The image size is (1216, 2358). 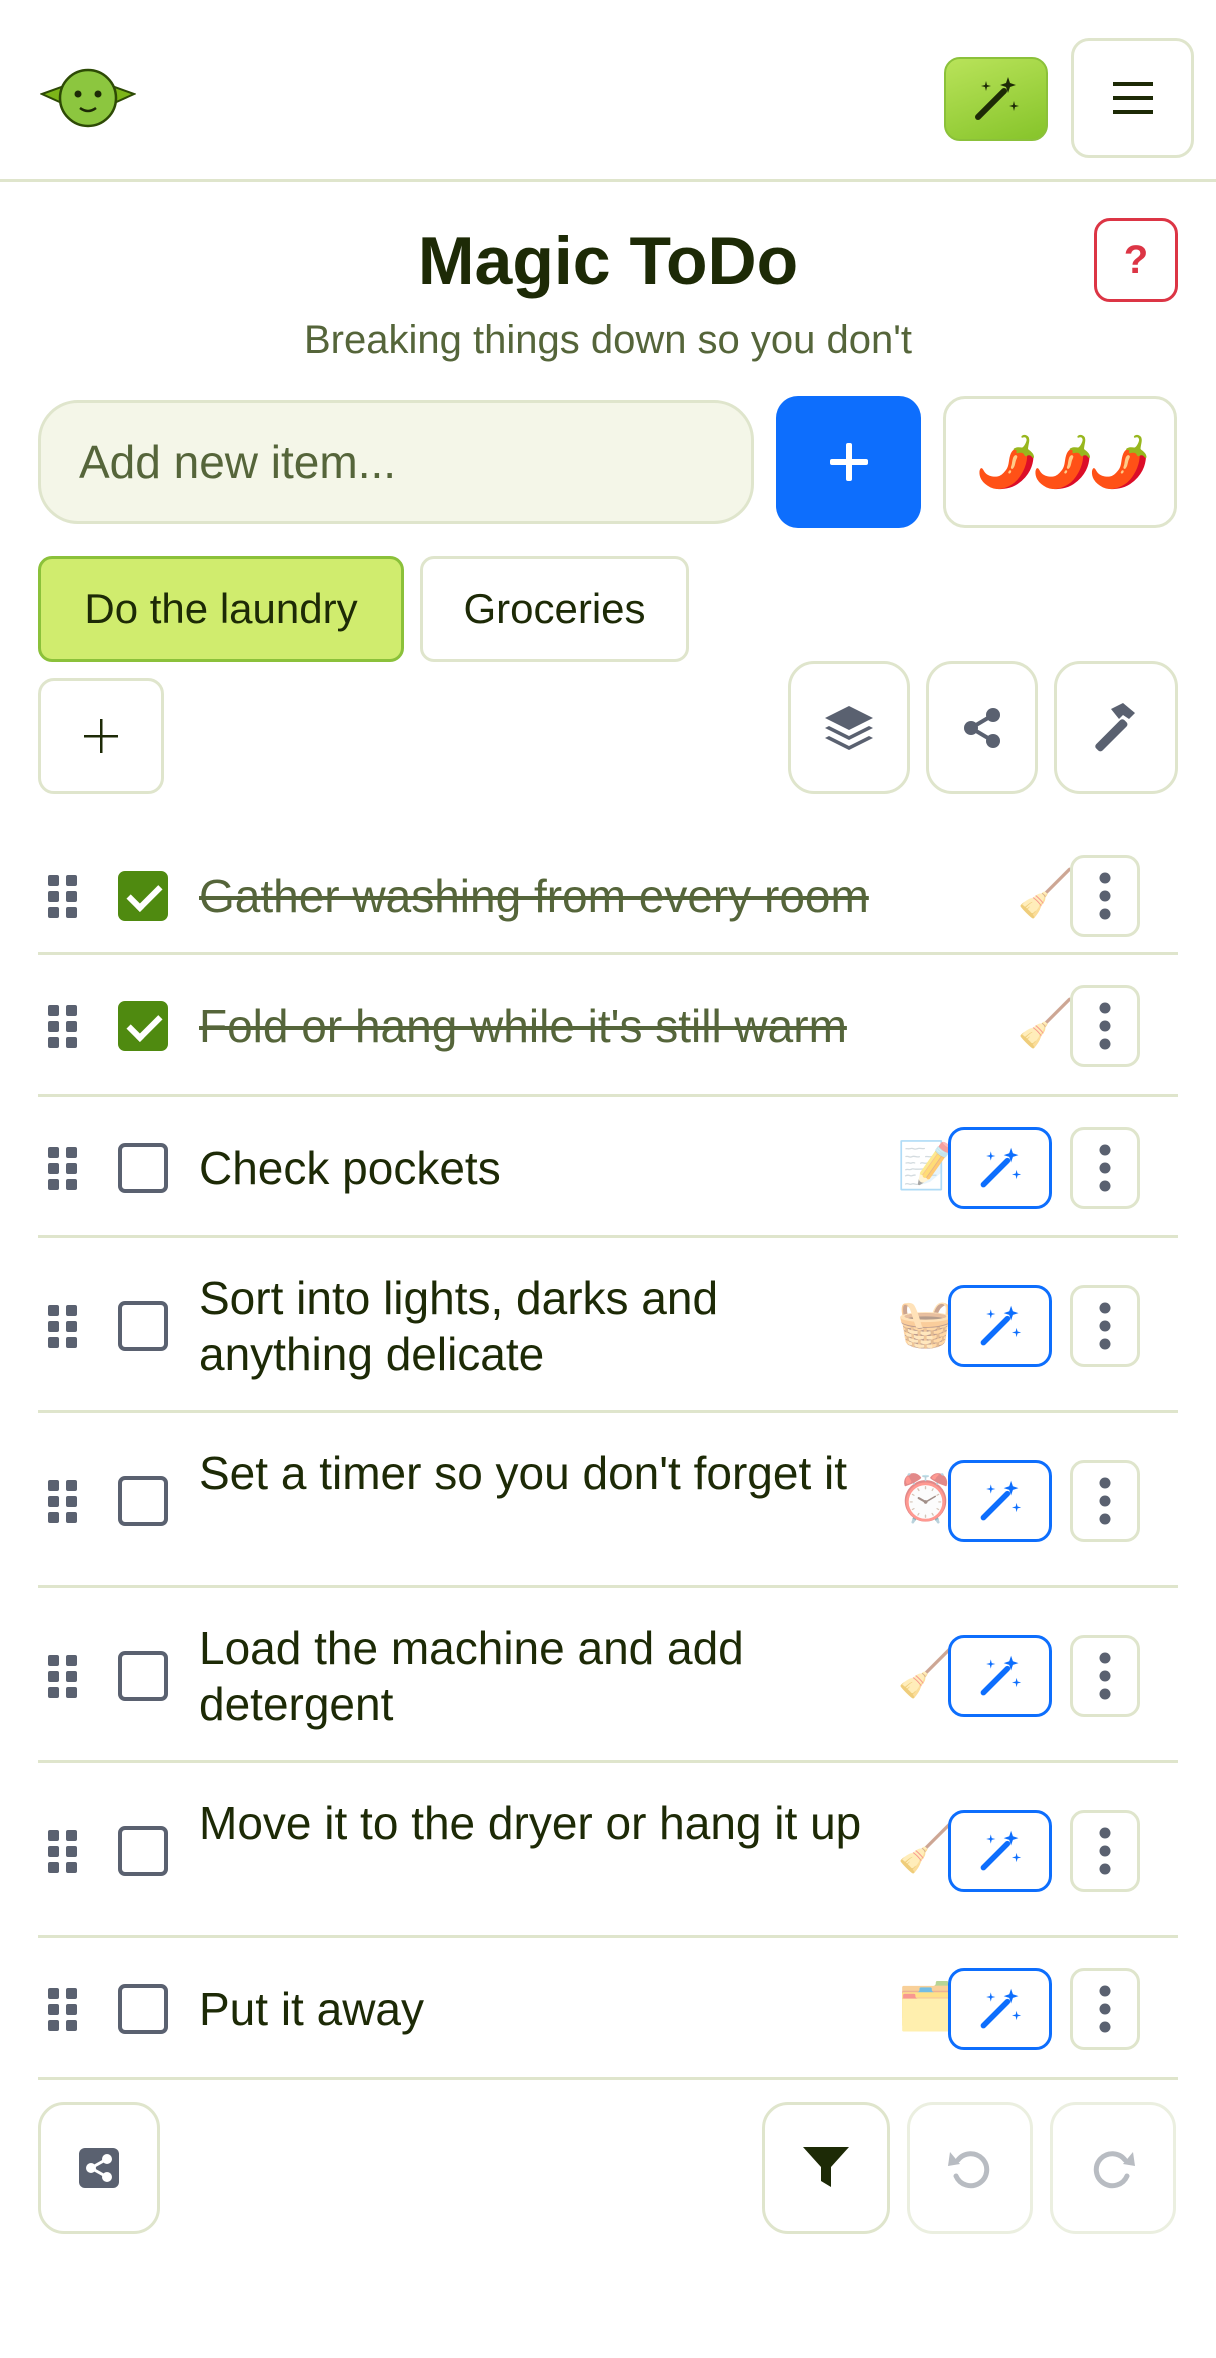 I want to click on item-category-icon: 📝, so click(x=926, y=1164).